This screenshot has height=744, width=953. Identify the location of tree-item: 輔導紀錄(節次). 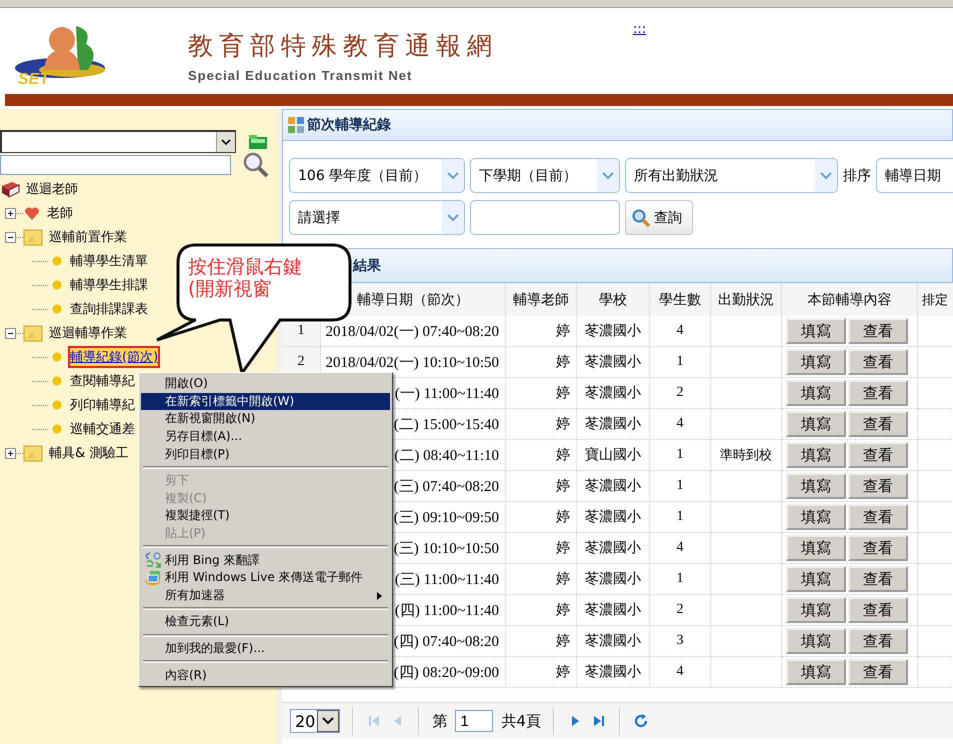
(114, 357).